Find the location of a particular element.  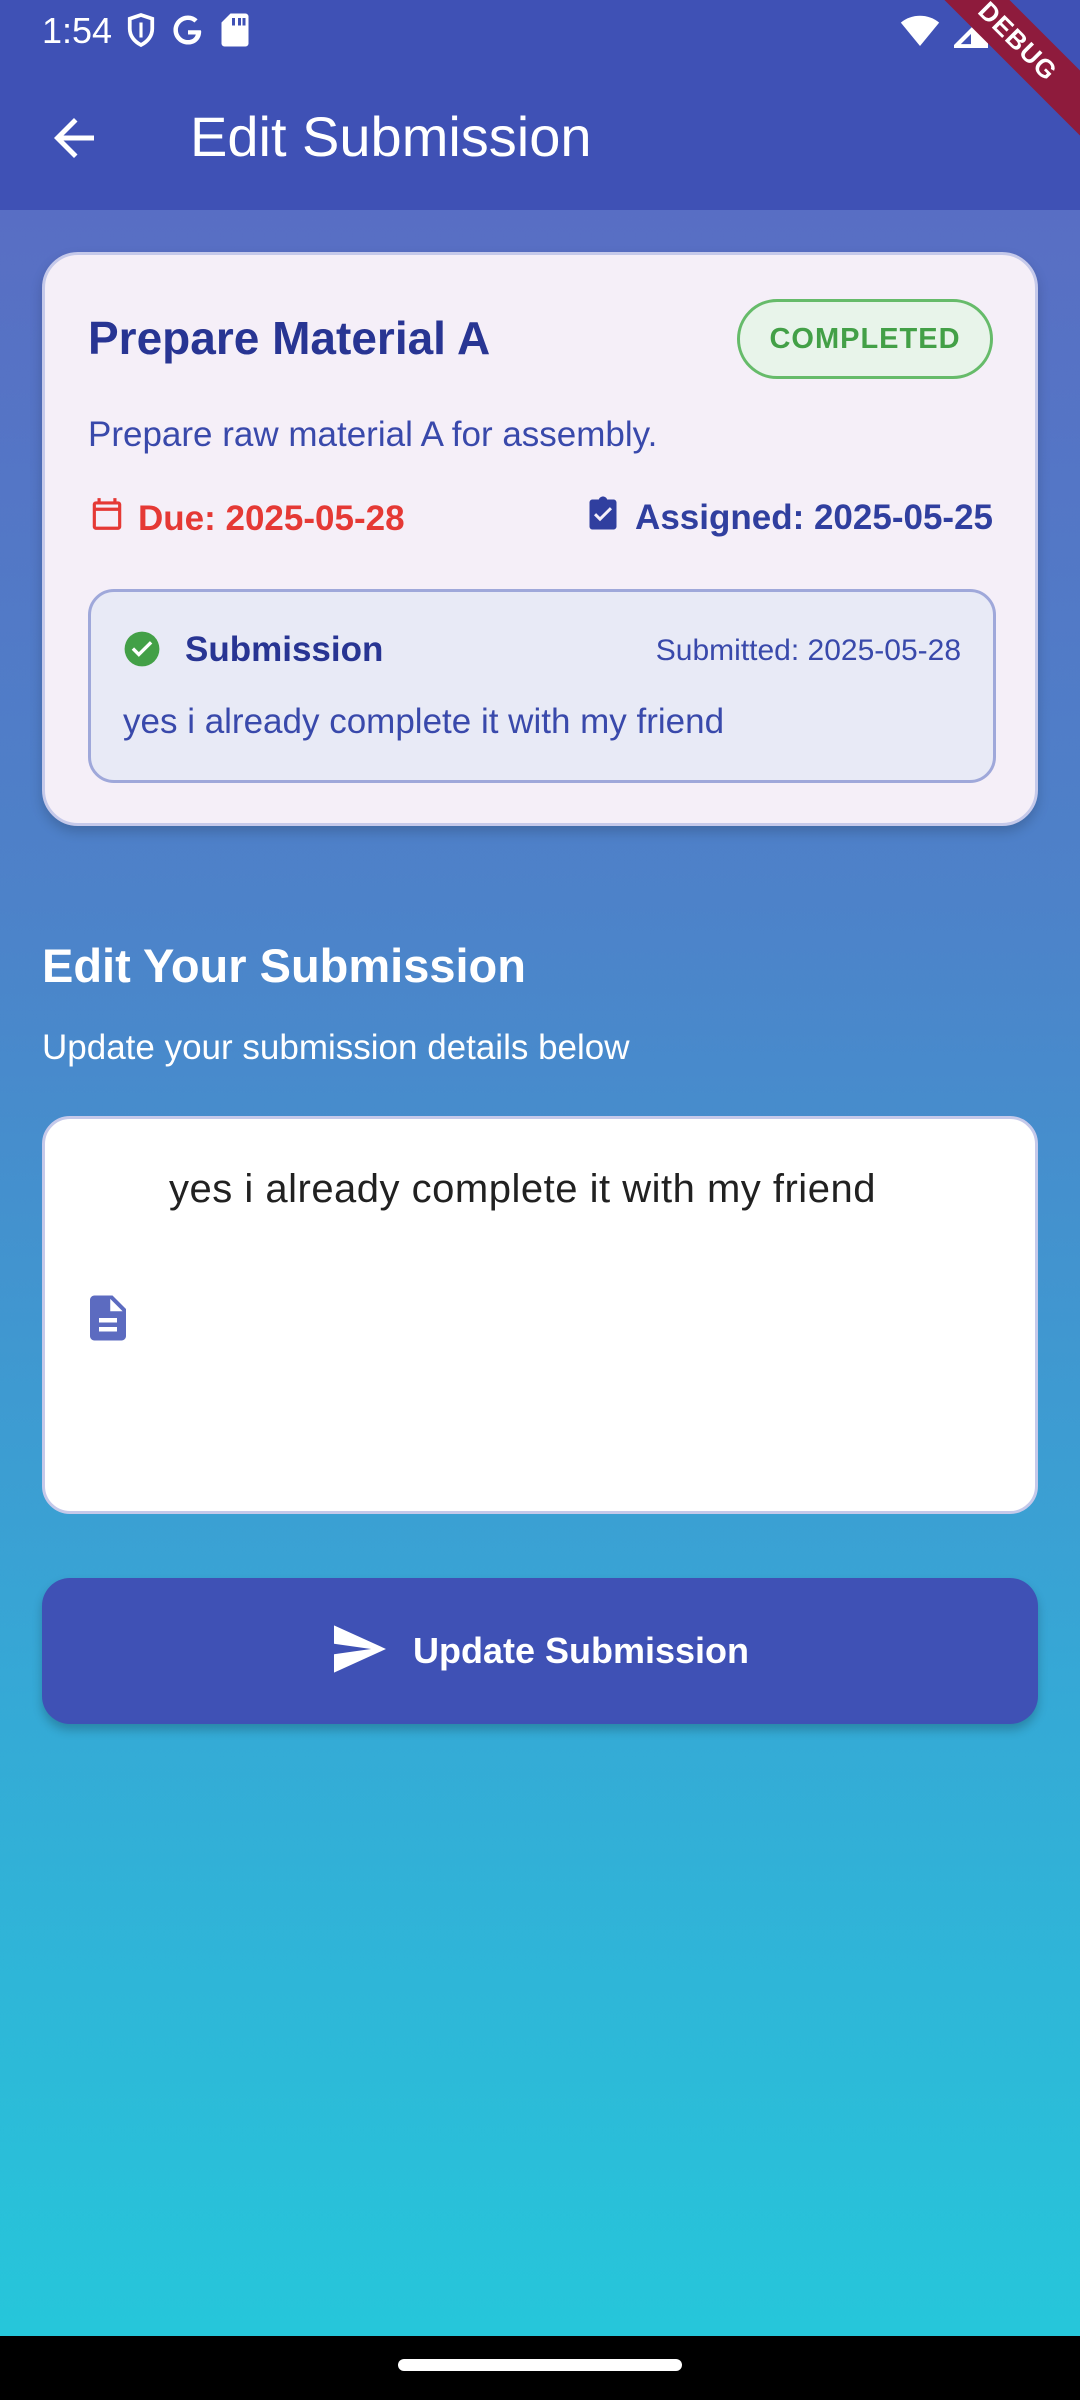

submission-input-value: yes i already complete it with my friend is located at coordinates (589, 1189).